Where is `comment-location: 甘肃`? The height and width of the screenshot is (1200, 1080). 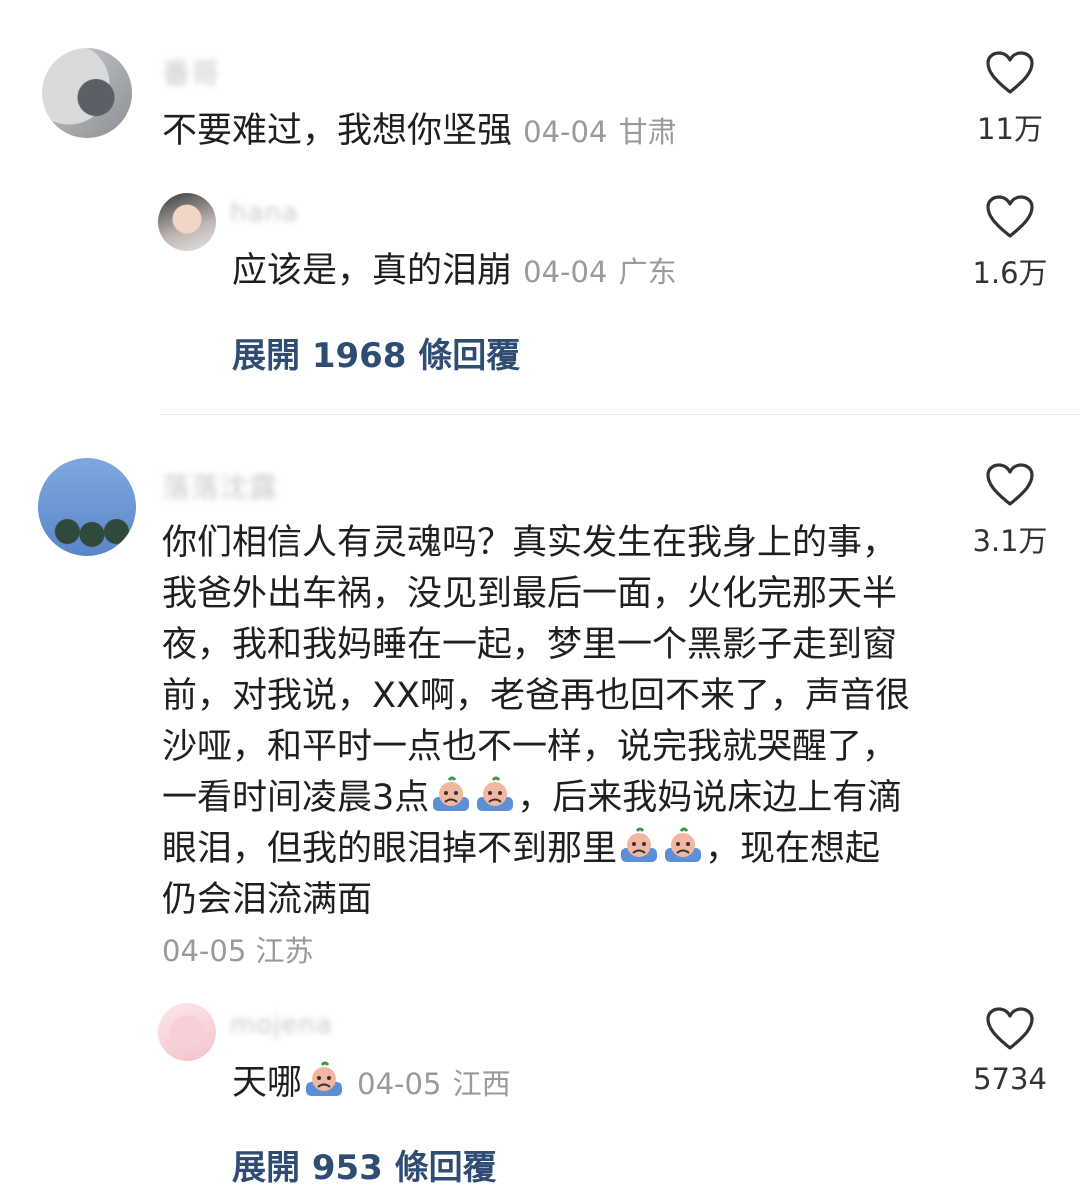
comment-location: 甘肃 is located at coordinates (647, 132).